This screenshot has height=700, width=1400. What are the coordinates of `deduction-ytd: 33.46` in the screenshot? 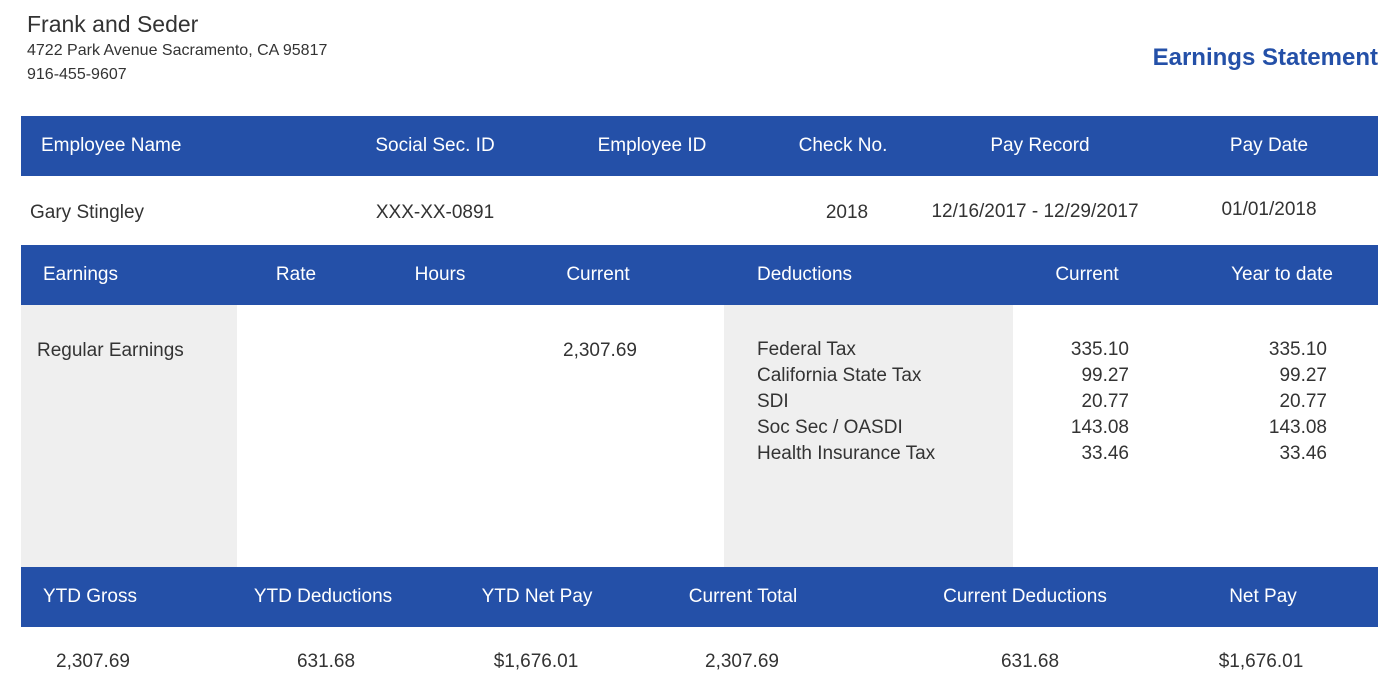 It's located at (1303, 453).